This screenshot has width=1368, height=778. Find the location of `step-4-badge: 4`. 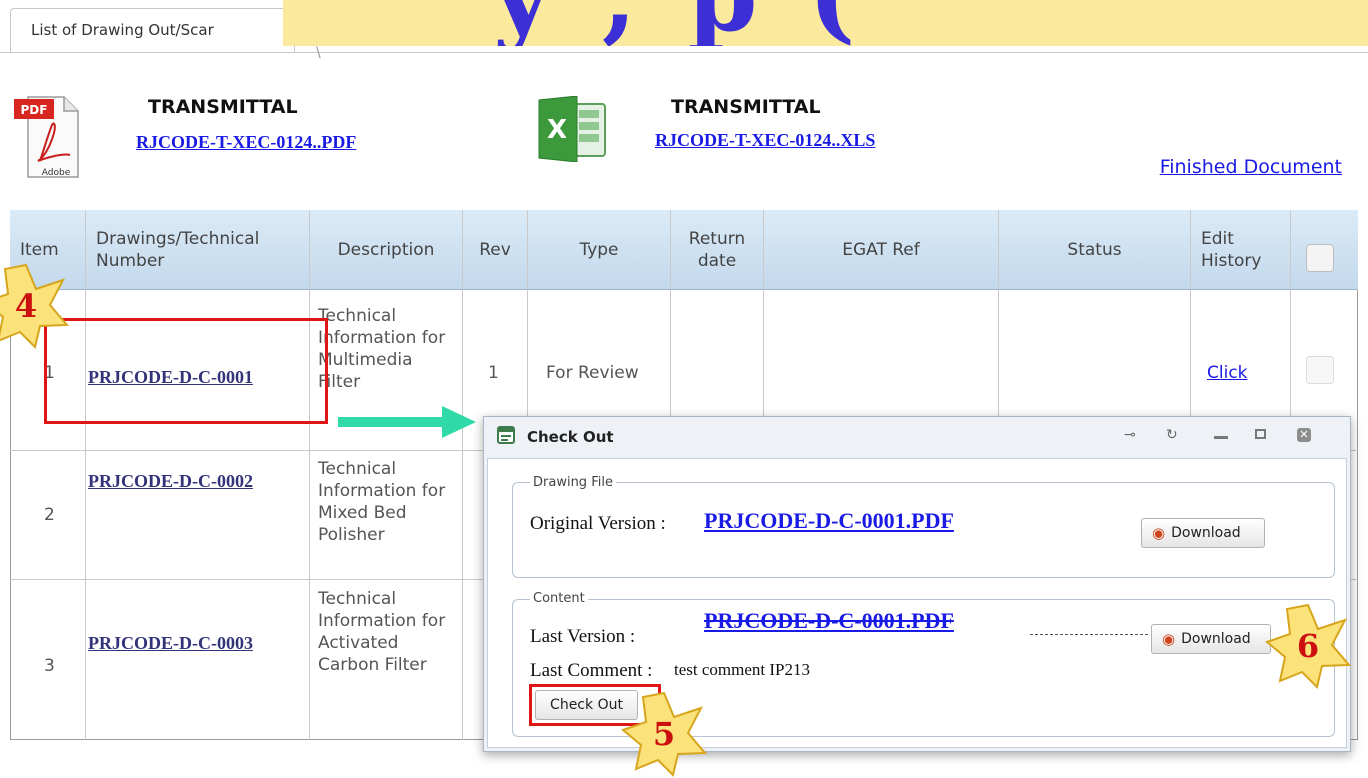

step-4-badge: 4 is located at coordinates (35, 306).